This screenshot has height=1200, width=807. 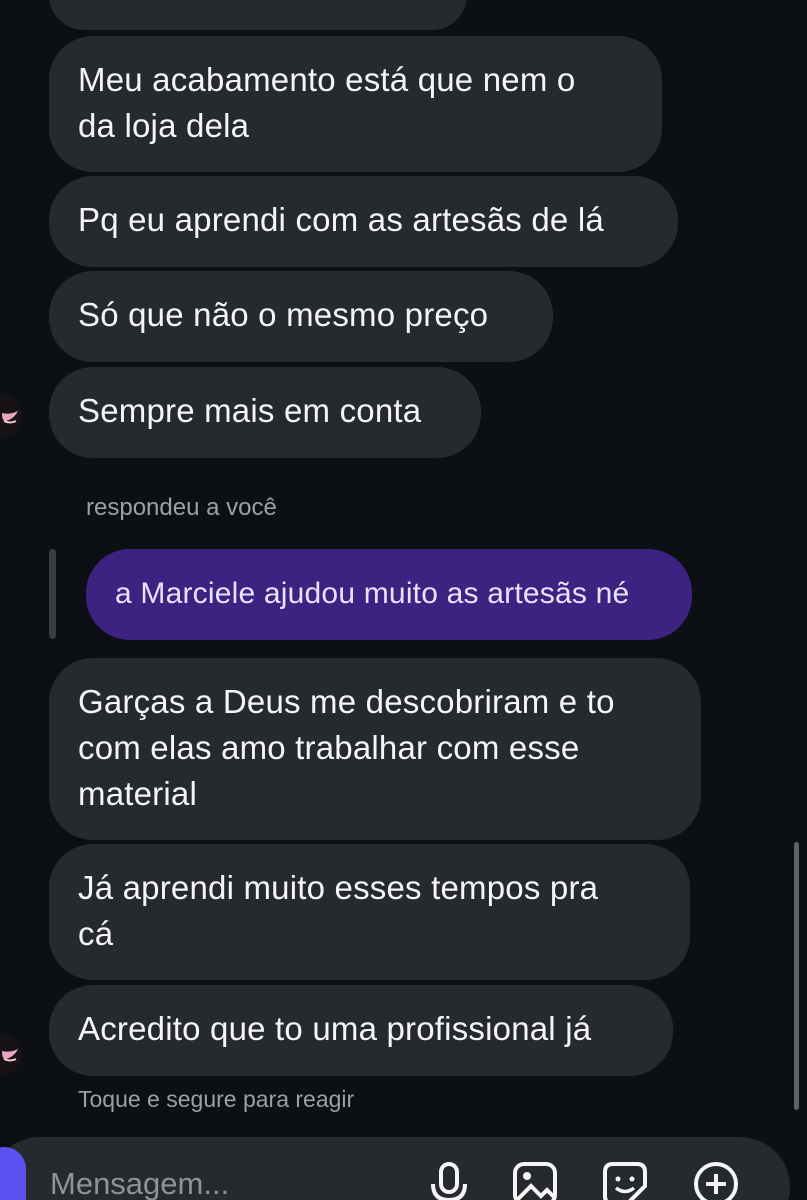 What do you see at coordinates (327, 79) in the screenshot?
I see `message-text-line: Meu acabamento está que nem o` at bounding box center [327, 79].